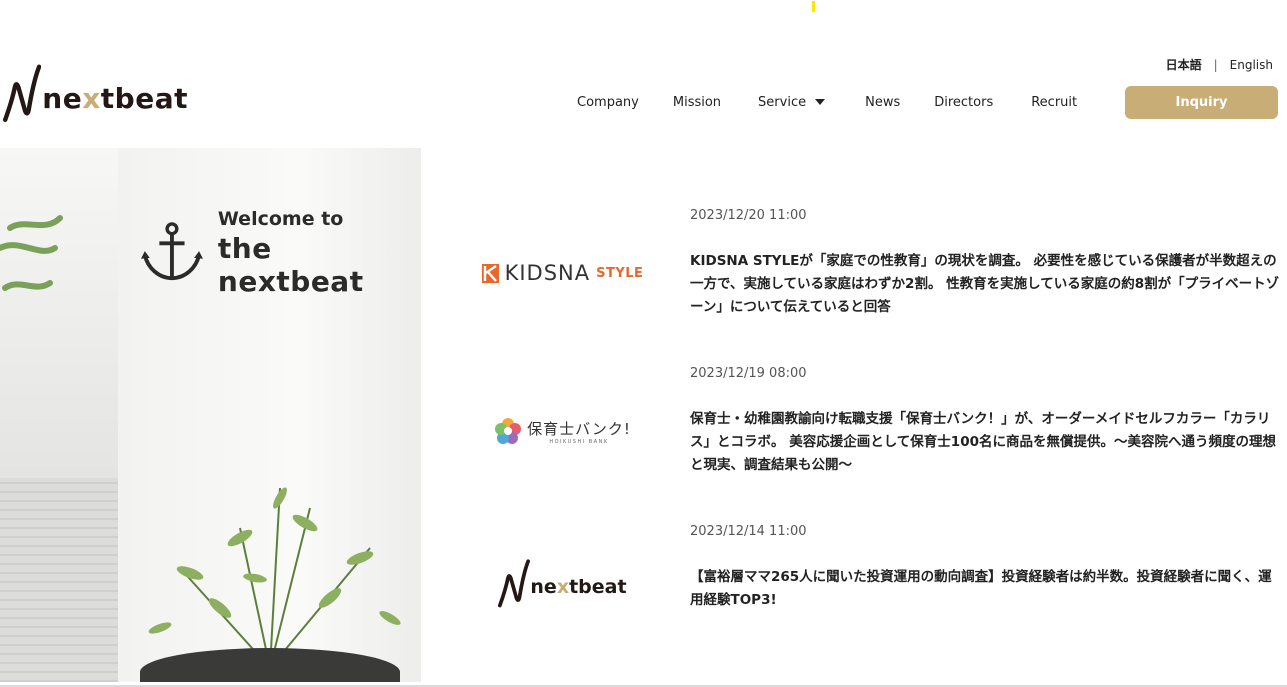 The width and height of the screenshot is (1287, 687). What do you see at coordinates (748, 215) in the screenshot?
I see `news-date: 2023/12/20 11:00` at bounding box center [748, 215].